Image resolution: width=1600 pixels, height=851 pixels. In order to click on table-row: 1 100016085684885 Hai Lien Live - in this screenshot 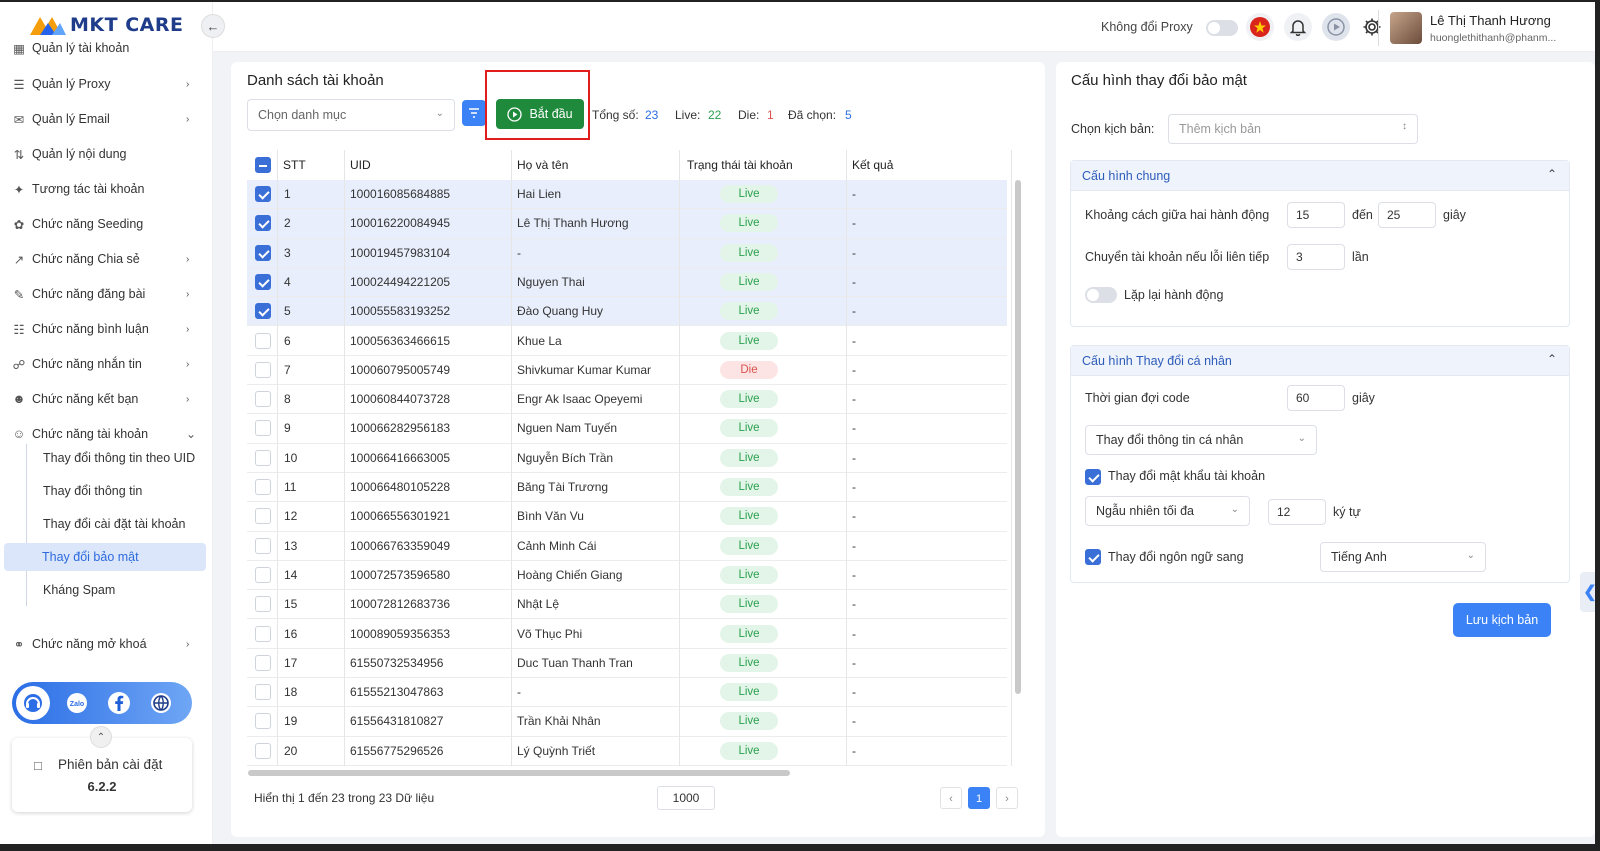, I will do `click(627, 195)`.